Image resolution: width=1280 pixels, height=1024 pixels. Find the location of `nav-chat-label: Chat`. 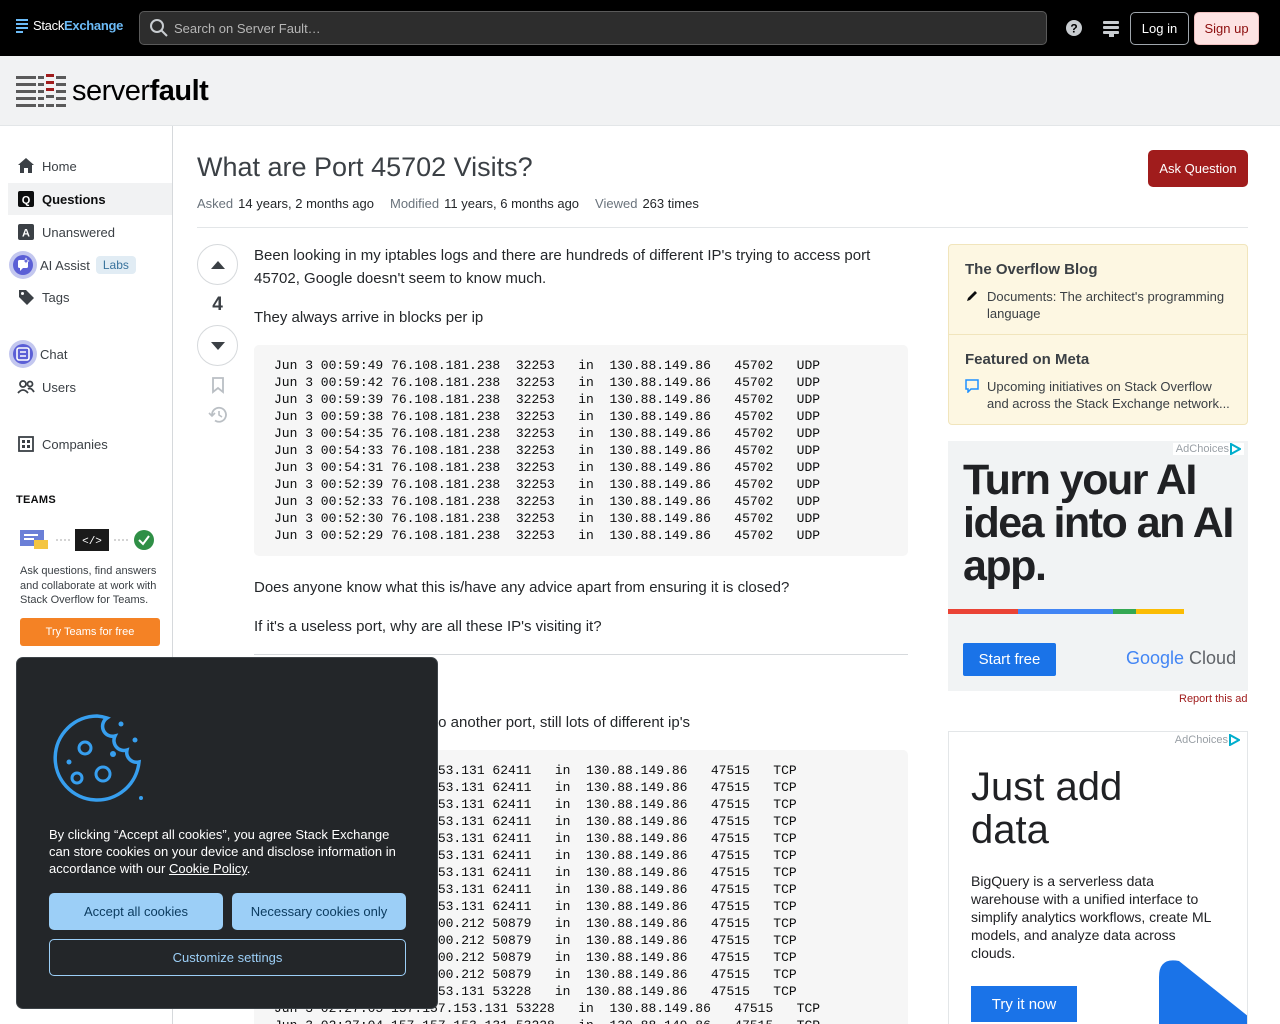

nav-chat-label: Chat is located at coordinates (54, 354).